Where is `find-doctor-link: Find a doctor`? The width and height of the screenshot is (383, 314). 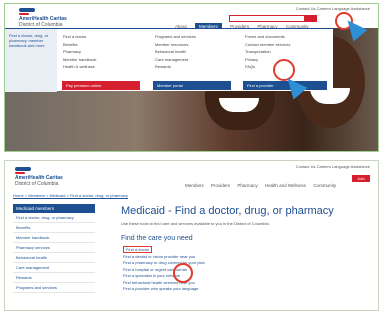
find-doctor-link: Find a doctor is located at coordinates (138, 249).